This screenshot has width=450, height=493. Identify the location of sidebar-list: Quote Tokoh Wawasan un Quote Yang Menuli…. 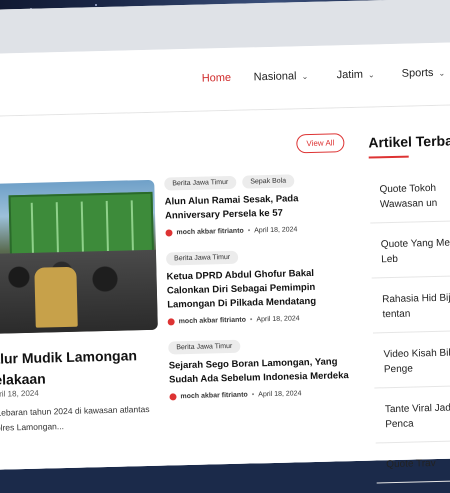
(409, 325).